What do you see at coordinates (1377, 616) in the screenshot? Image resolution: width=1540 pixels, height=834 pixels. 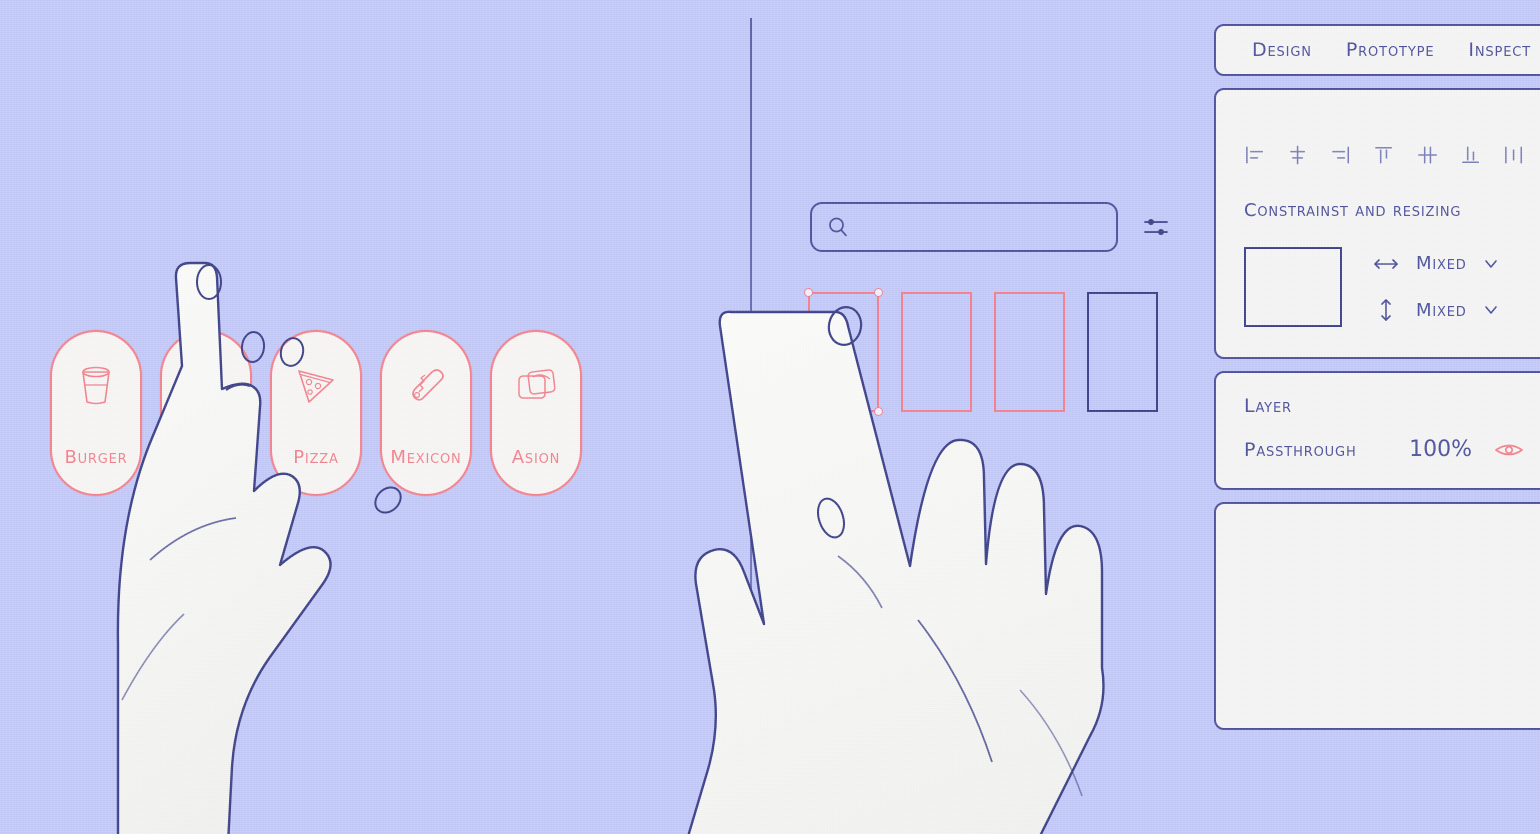 I see `empty-panel` at bounding box center [1377, 616].